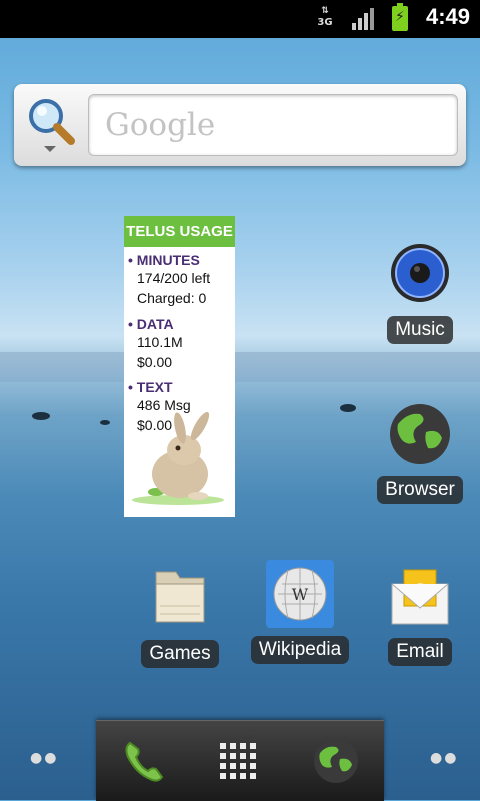 This screenshot has width=480, height=801. What do you see at coordinates (179, 231) in the screenshot?
I see `telus-widget-title: TELUS USAGE` at bounding box center [179, 231].